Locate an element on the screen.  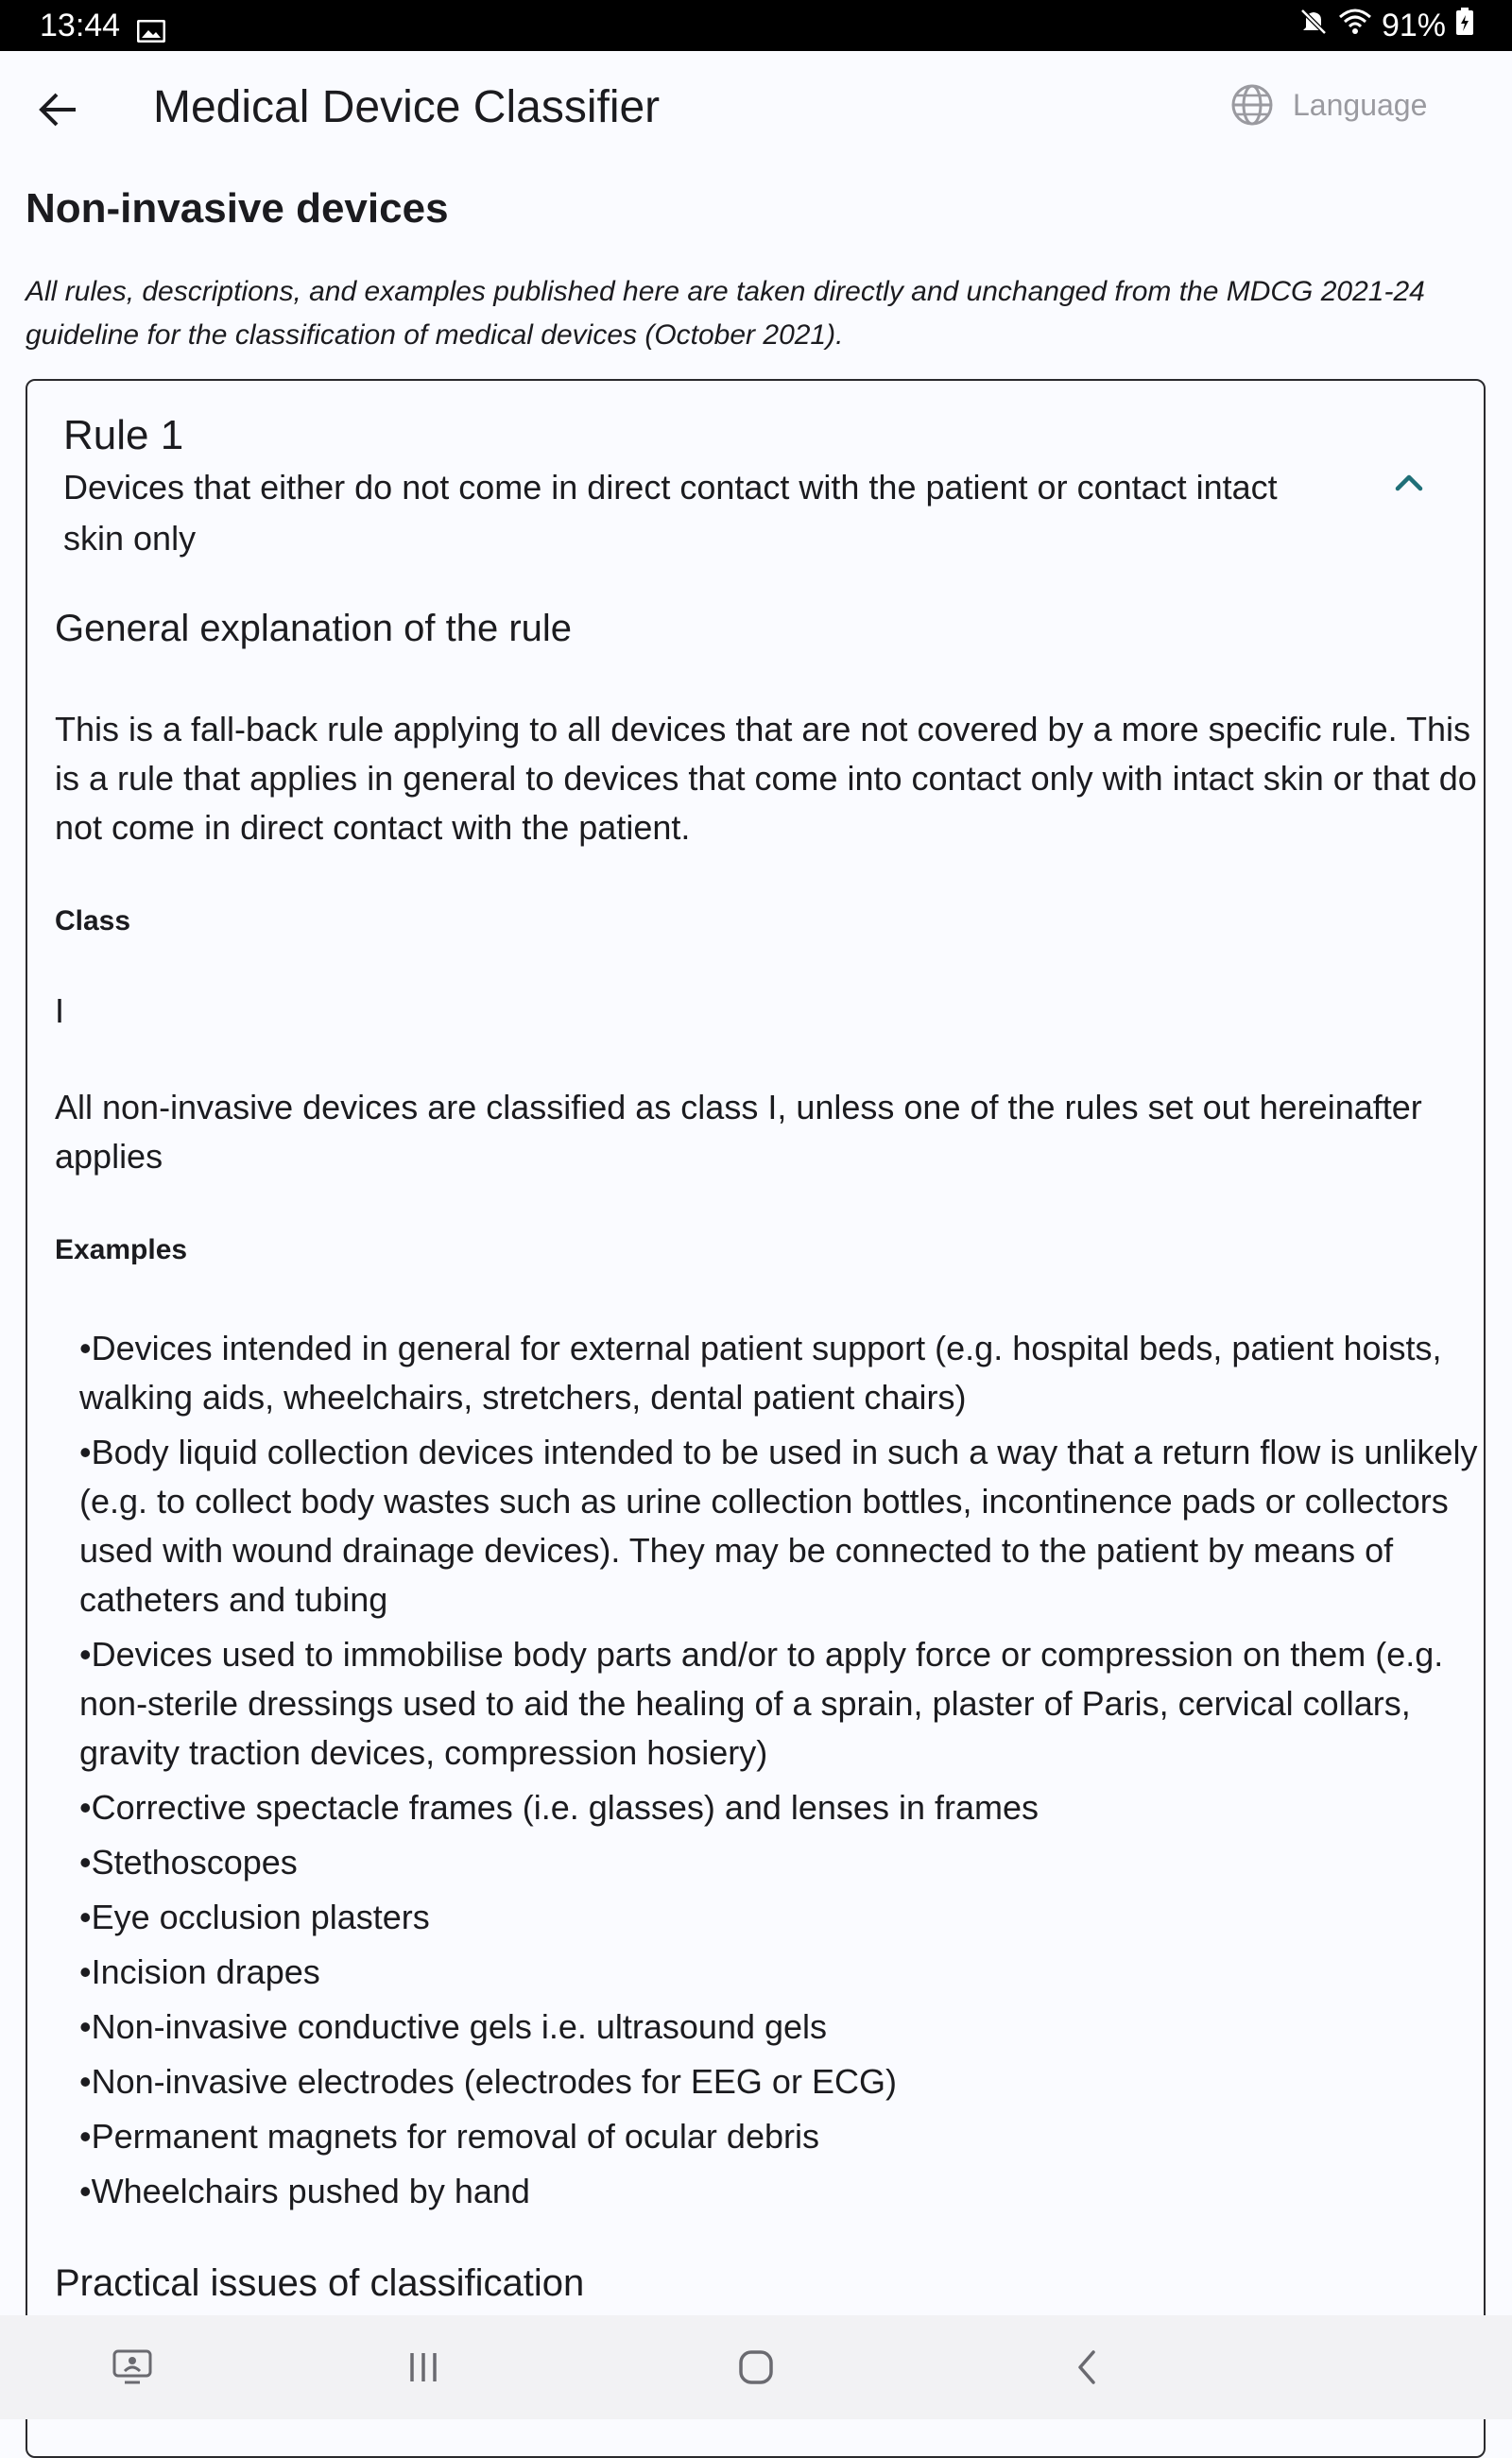
system-navigation-bar is located at coordinates (756, 2367).